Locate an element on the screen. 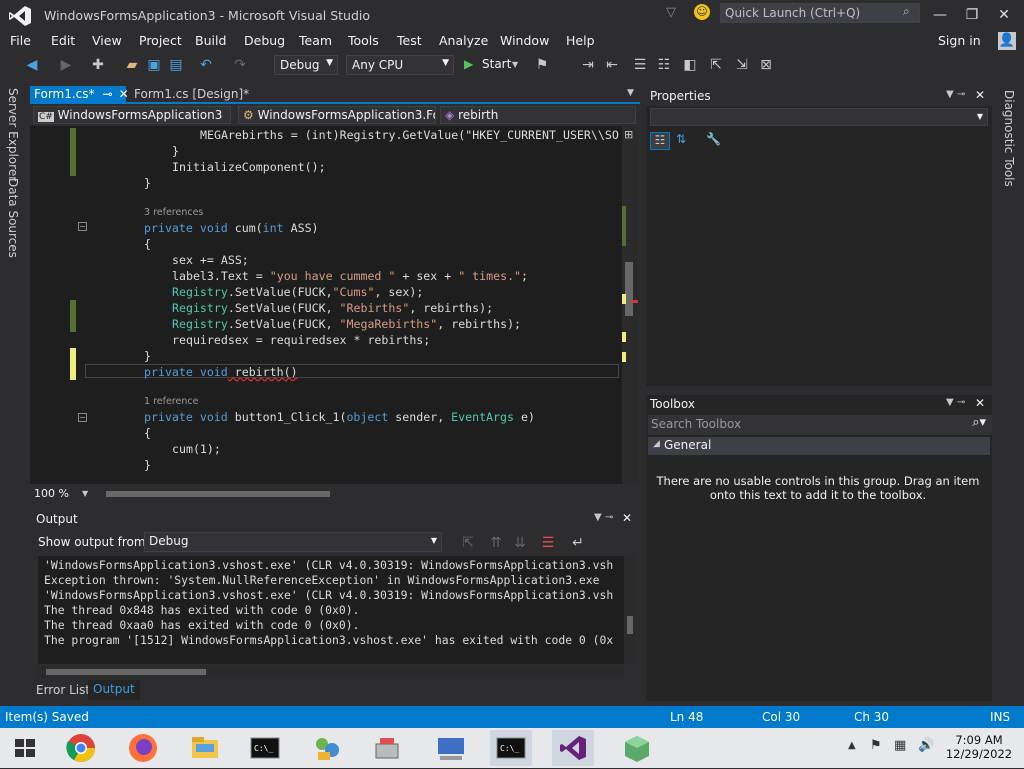 The height and width of the screenshot is (769, 1024). command-prompt-icon: C:\_ is located at coordinates (265, 748).